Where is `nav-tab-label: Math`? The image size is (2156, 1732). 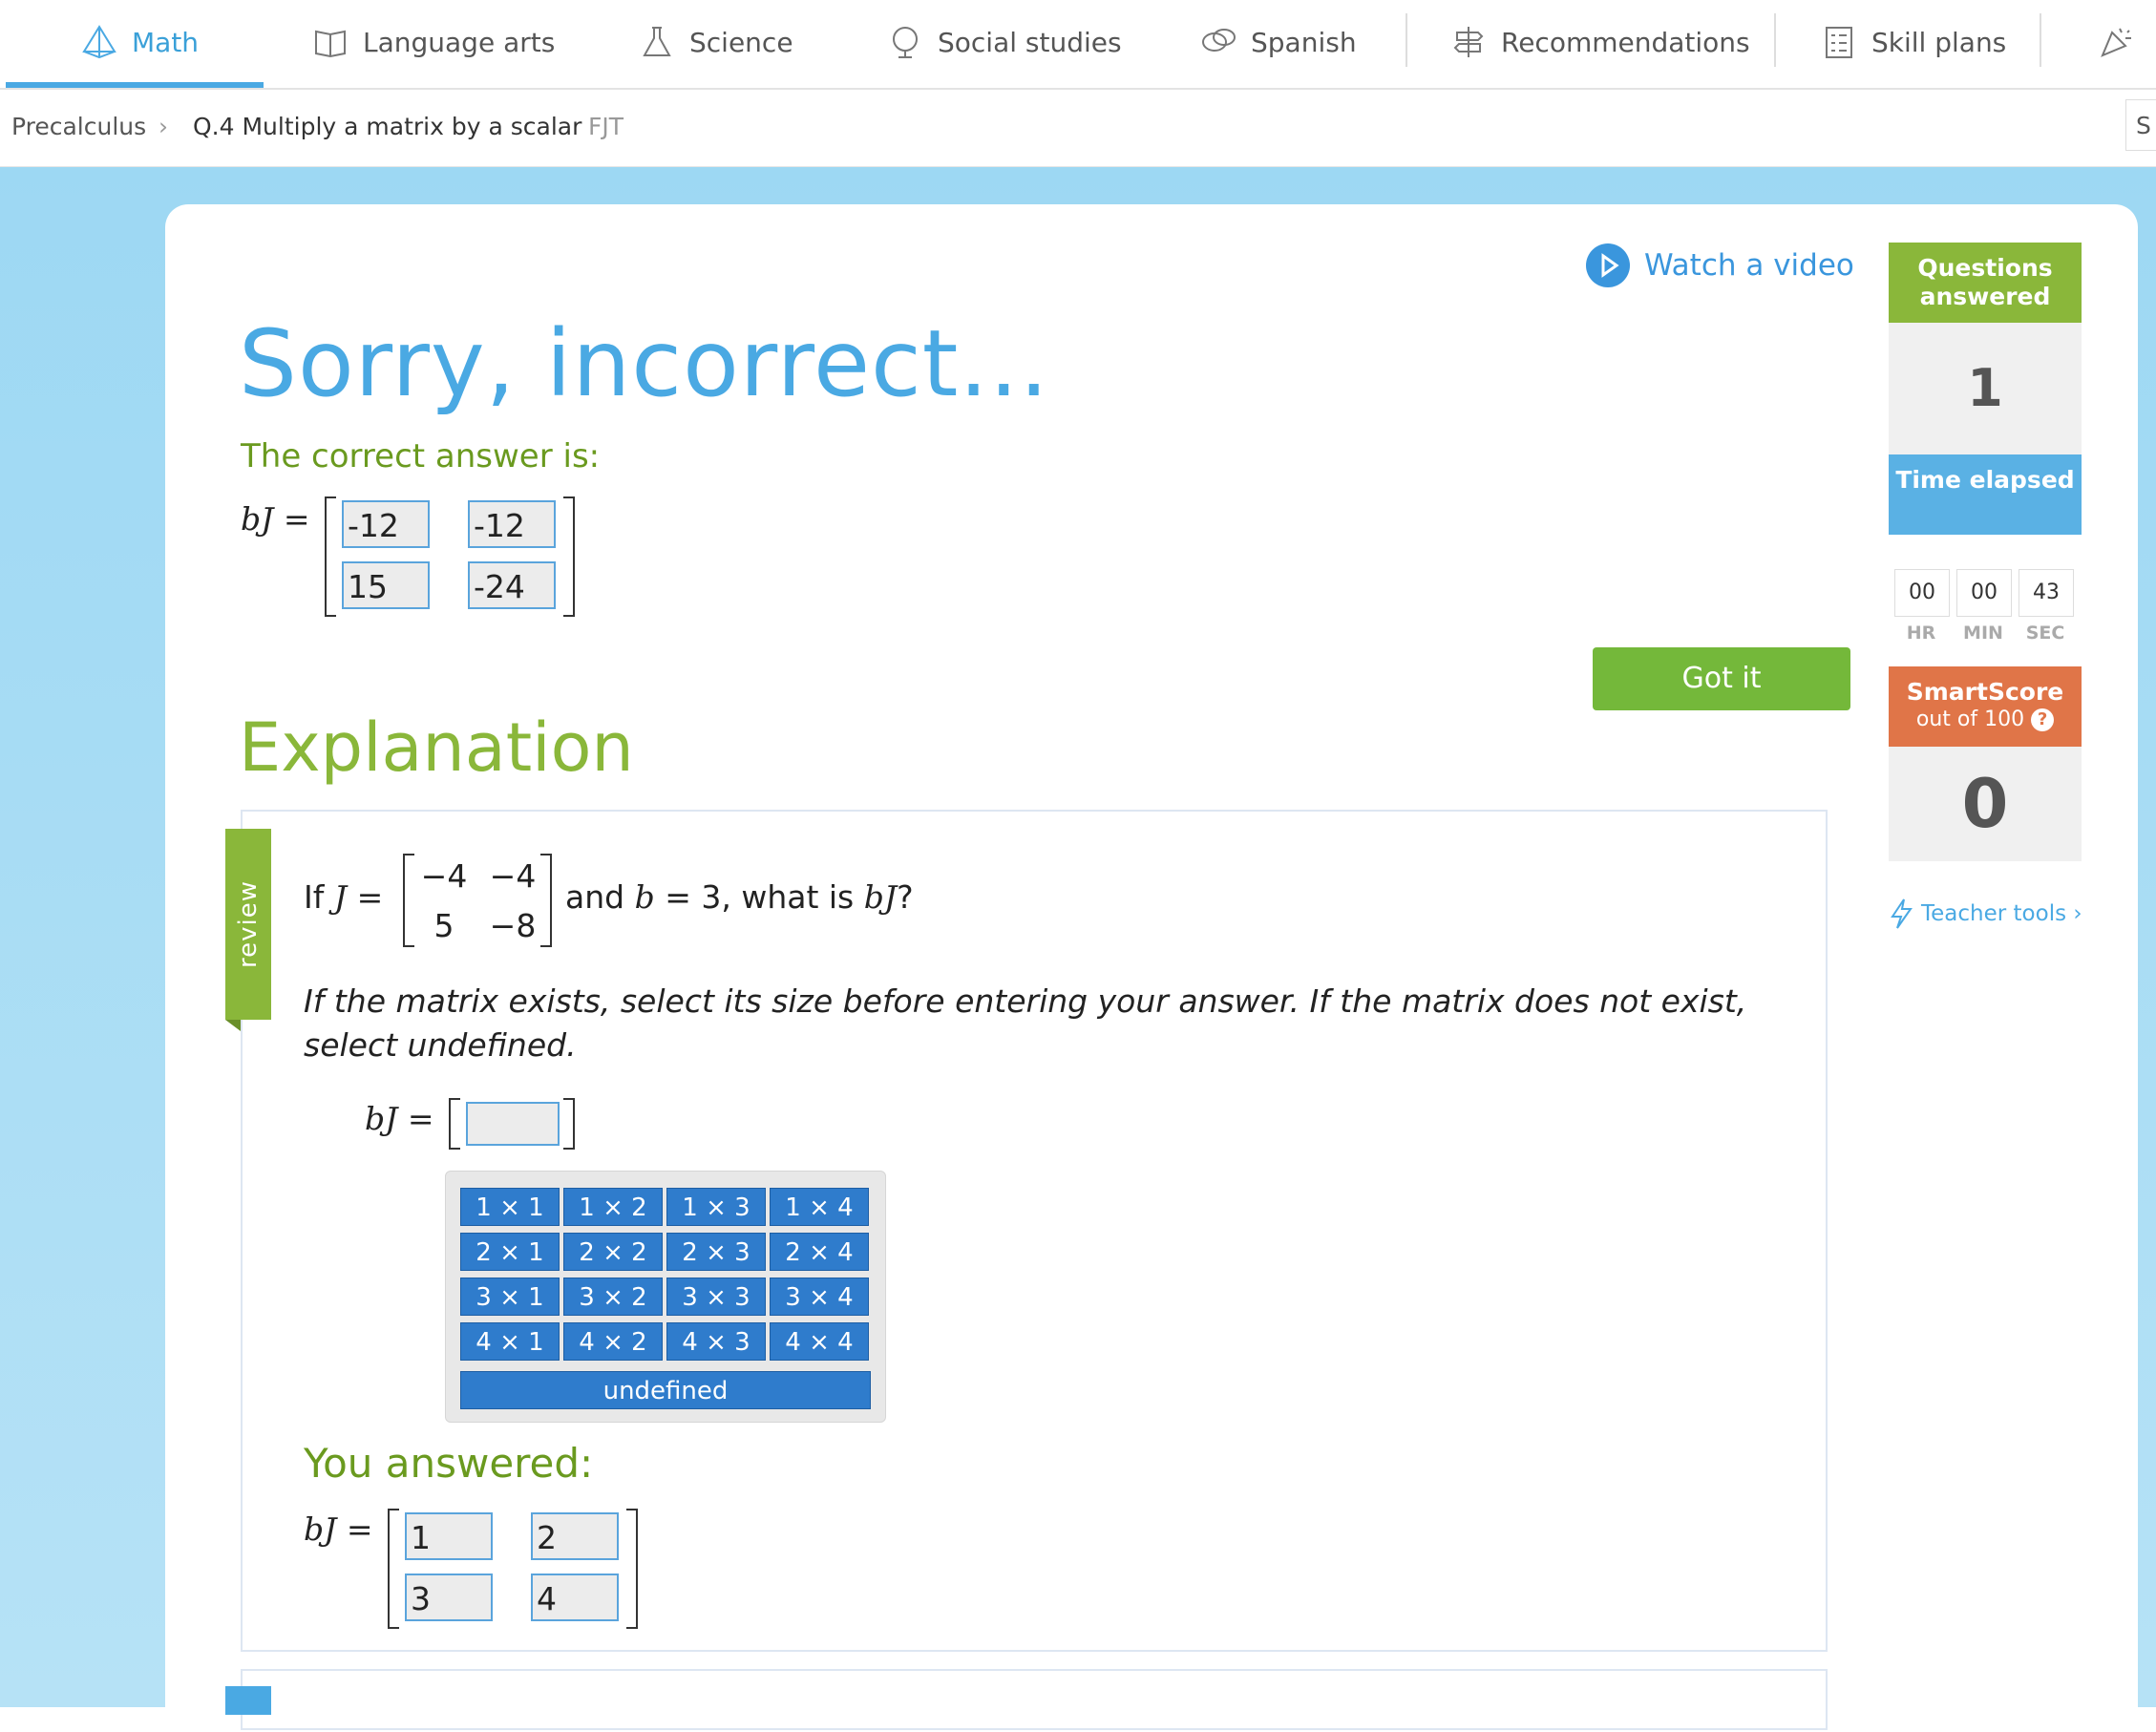 nav-tab-label: Math is located at coordinates (166, 42).